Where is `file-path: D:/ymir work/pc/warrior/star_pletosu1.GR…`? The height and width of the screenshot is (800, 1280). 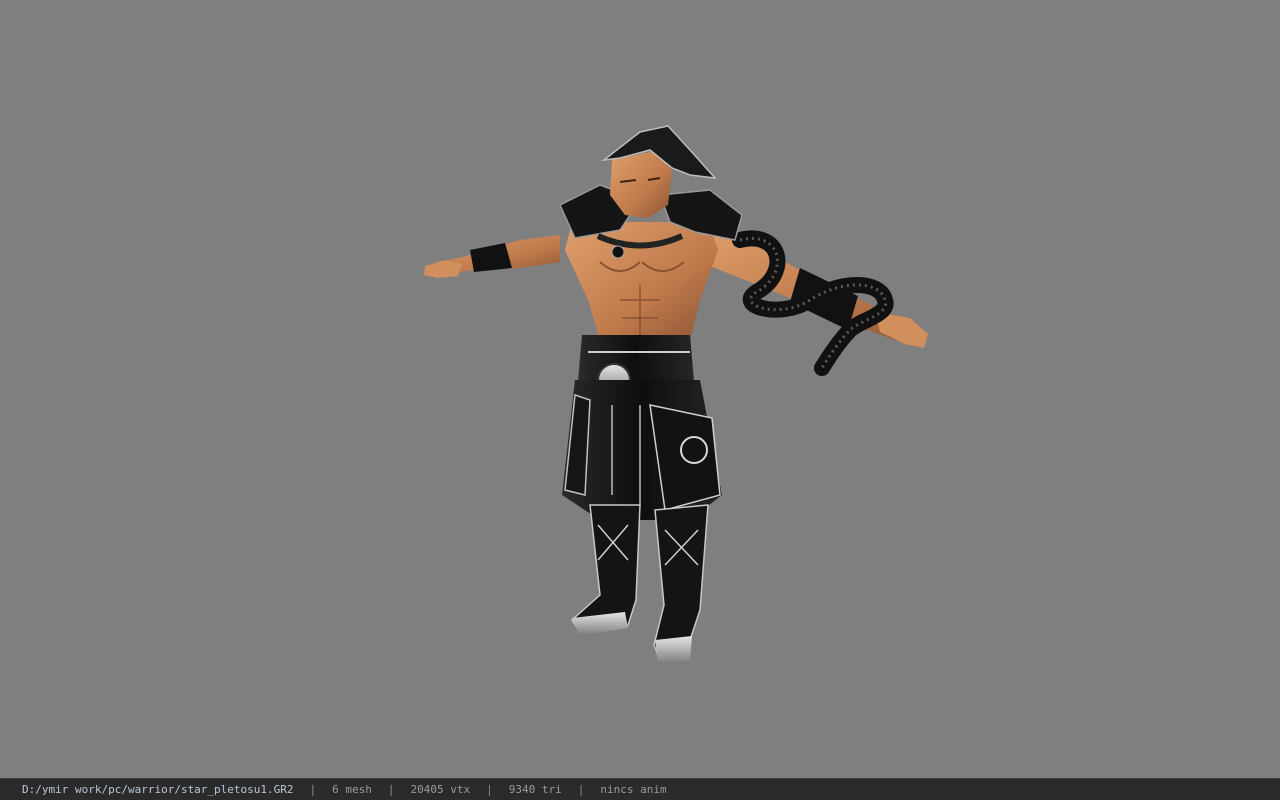 file-path: D:/ymir work/pc/warrior/star_pletosu1.GR… is located at coordinates (158, 789).